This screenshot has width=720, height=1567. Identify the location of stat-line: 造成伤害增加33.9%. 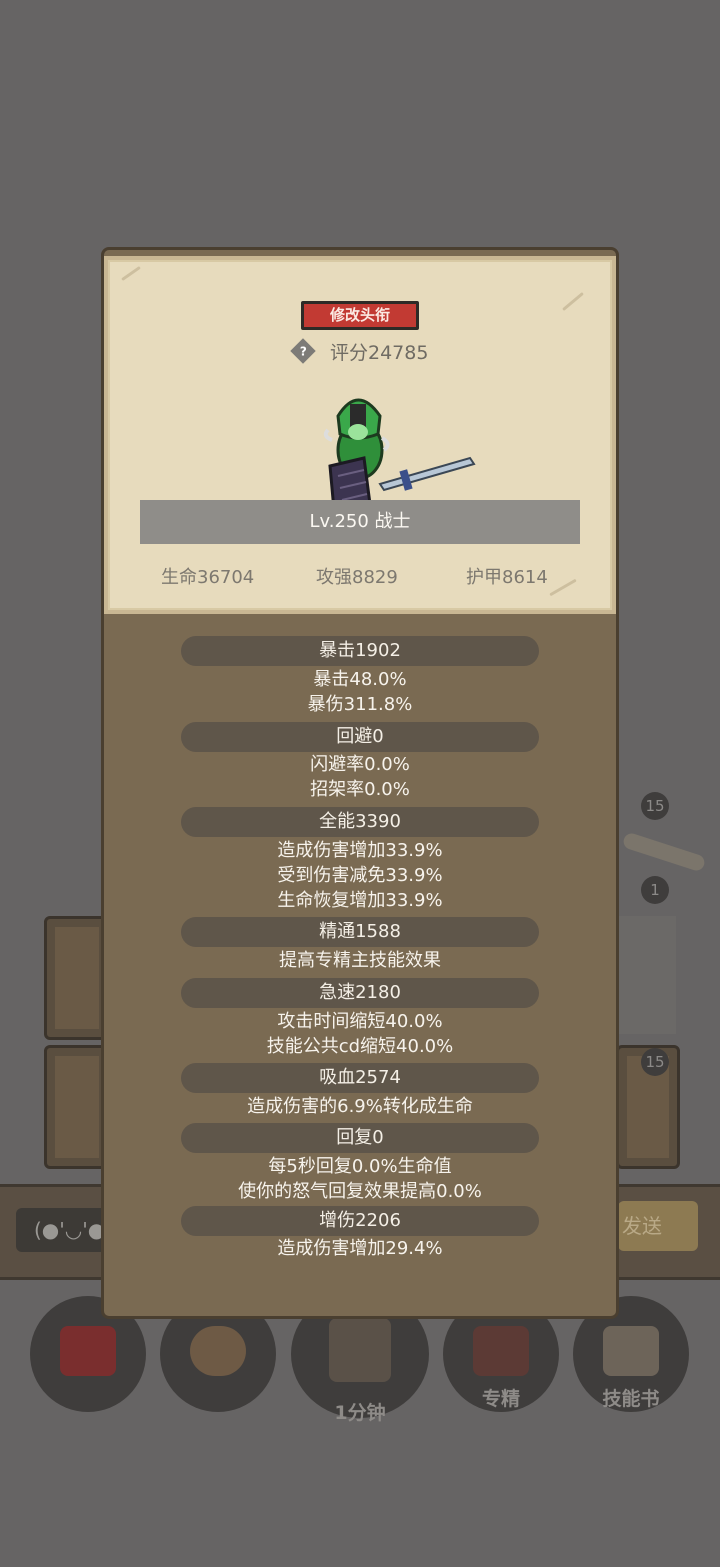
(360, 850).